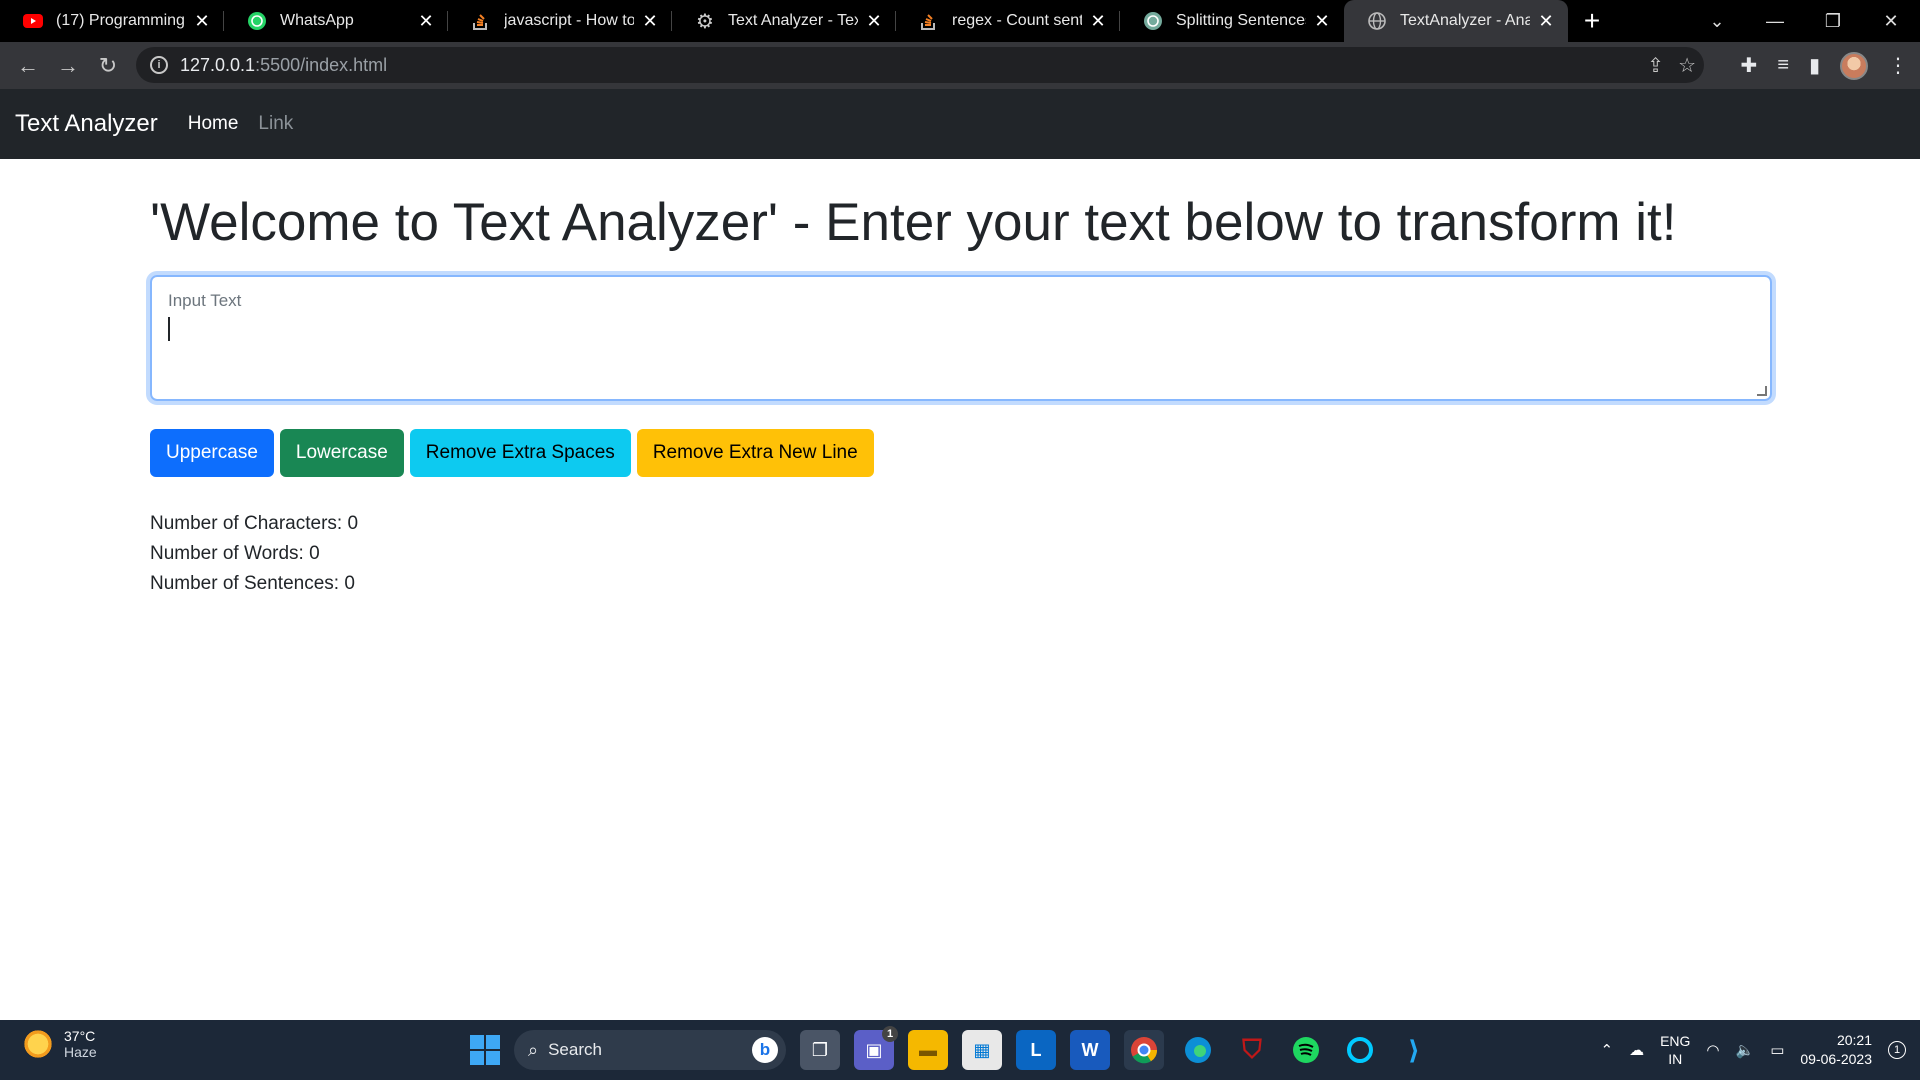 This screenshot has width=1920, height=1080. I want to click on language-indicator: ENG IN, so click(1675, 1050).